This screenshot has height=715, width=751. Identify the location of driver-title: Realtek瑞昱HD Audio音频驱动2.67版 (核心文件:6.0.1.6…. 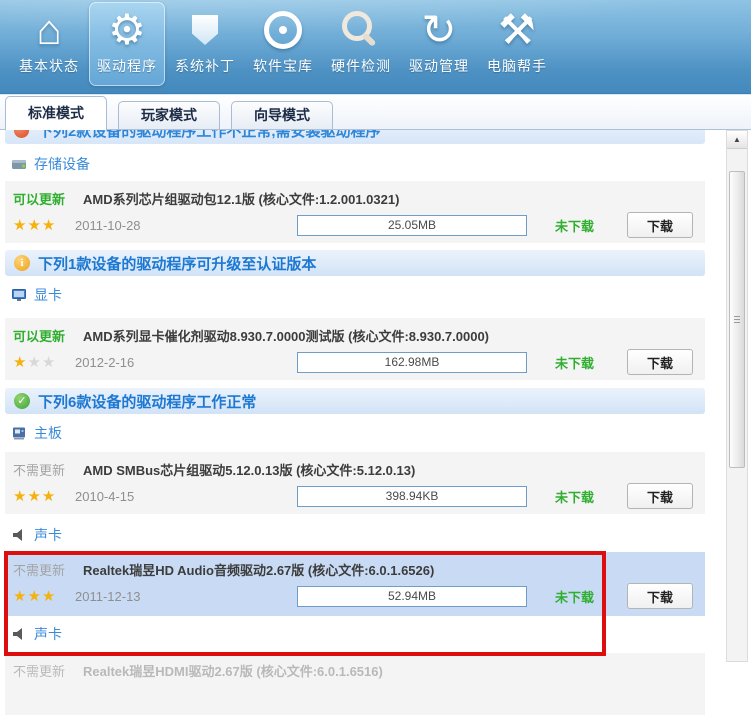
(259, 570).